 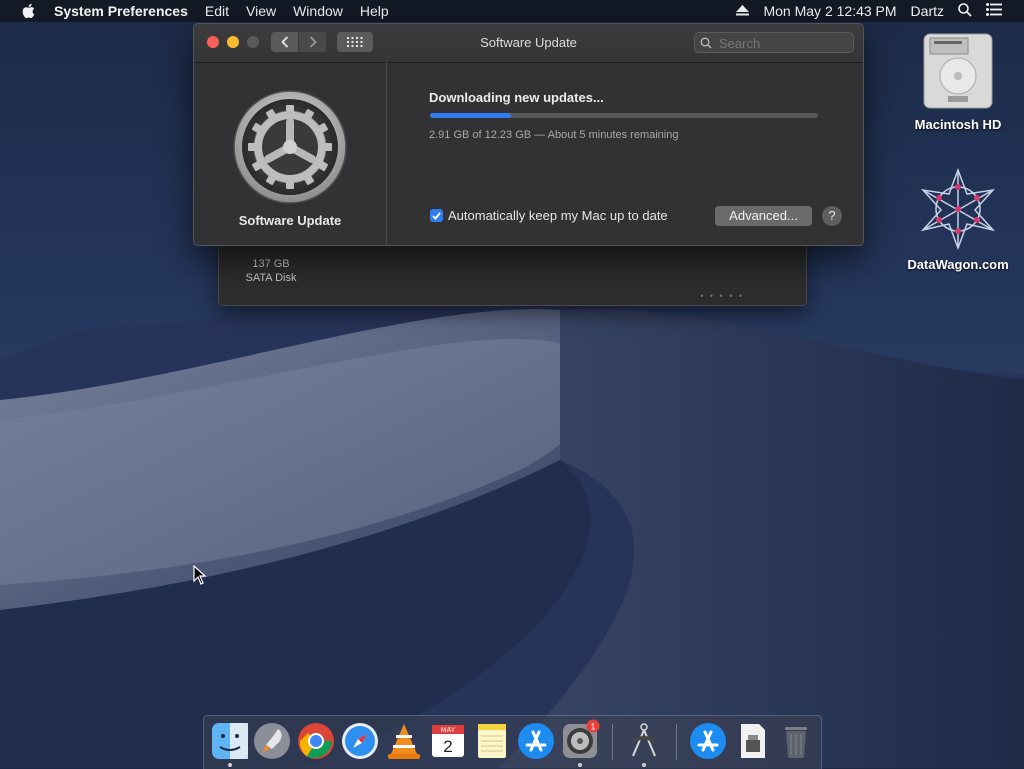 What do you see at coordinates (706, 43) in the screenshot?
I see `search-icon` at bounding box center [706, 43].